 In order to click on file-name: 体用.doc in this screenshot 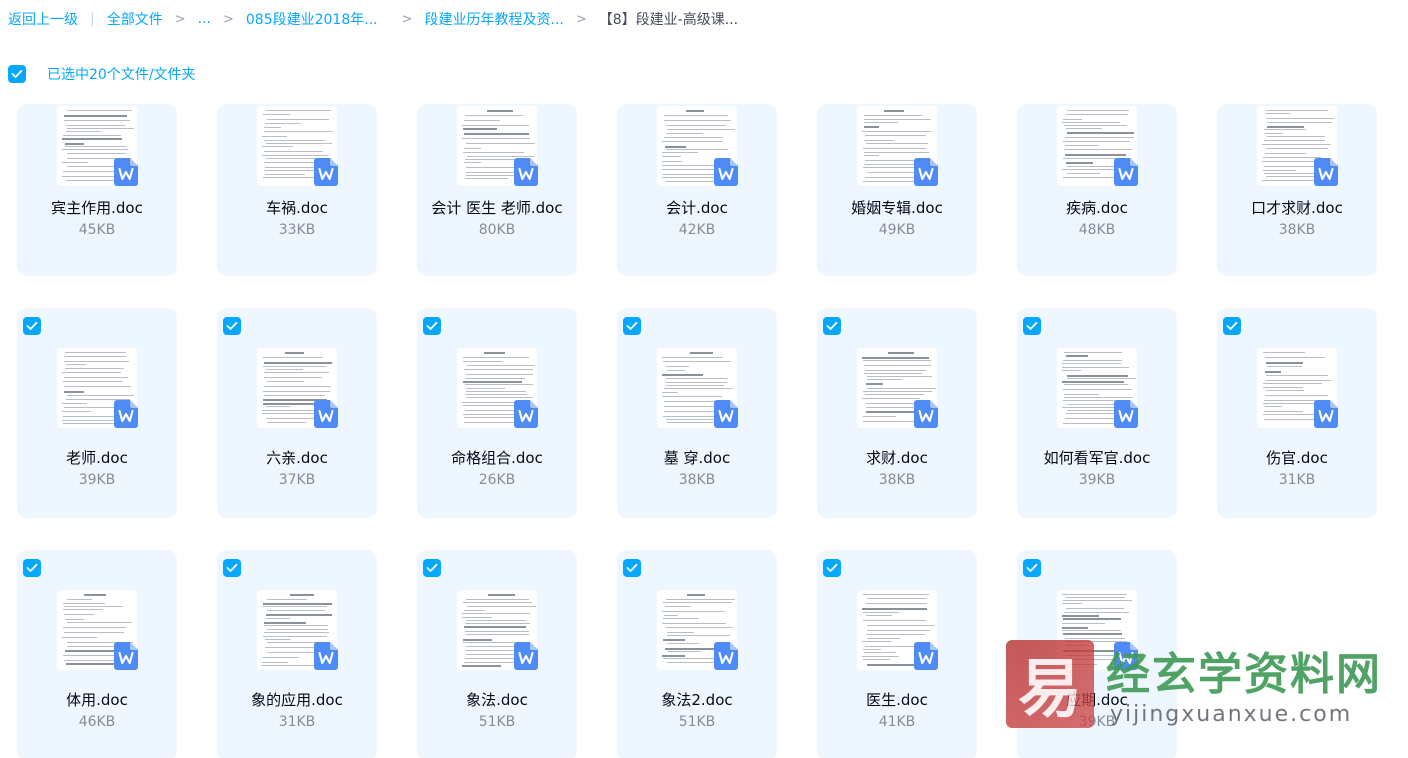, I will do `click(97, 700)`.